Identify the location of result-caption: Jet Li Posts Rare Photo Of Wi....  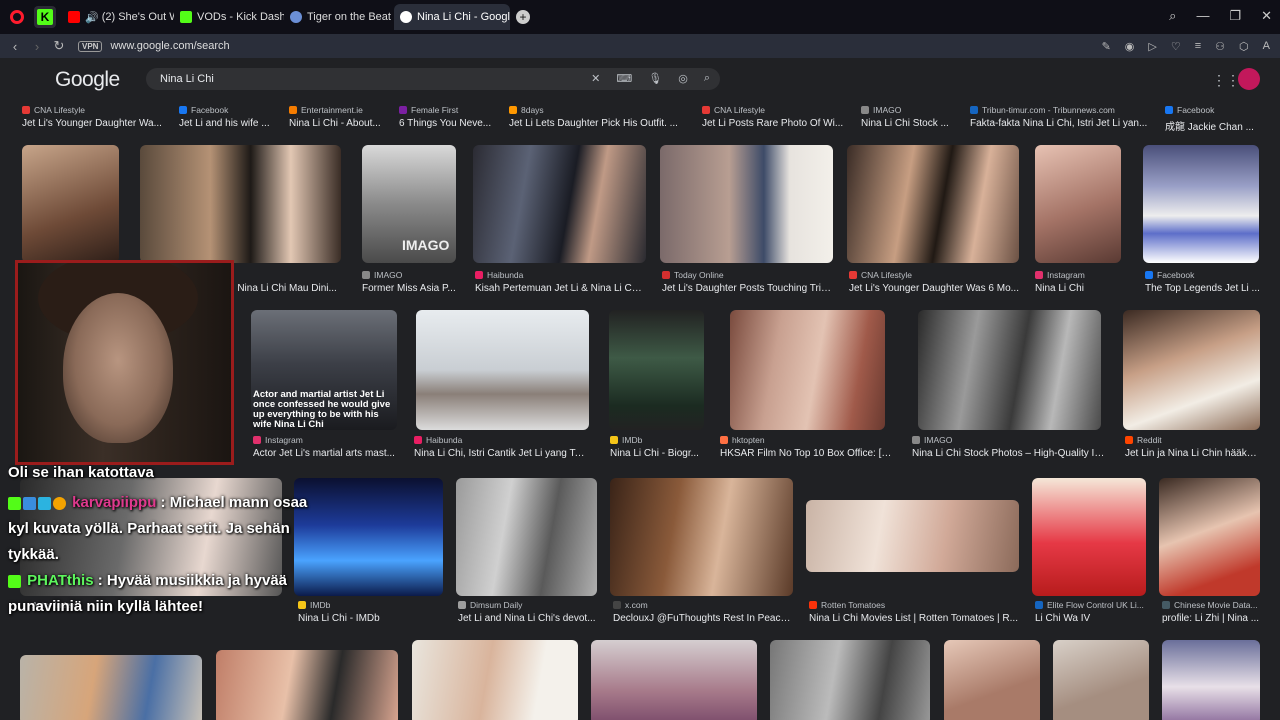
(774, 123).